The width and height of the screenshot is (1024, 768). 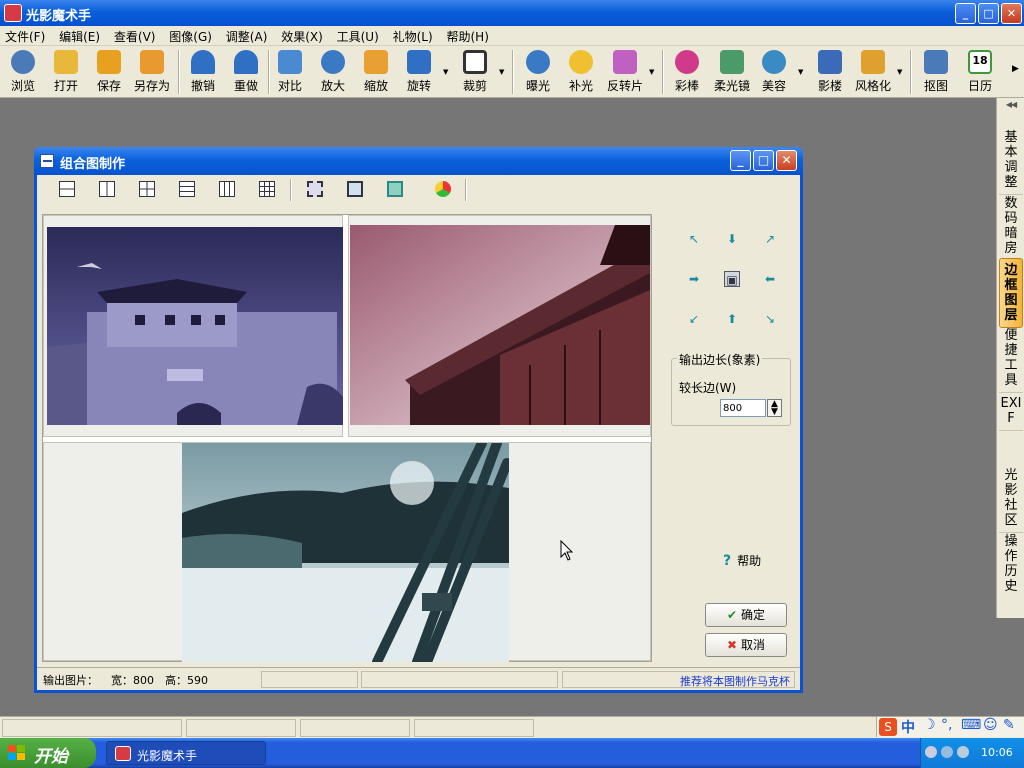 I want to click on align-bottom-left-icon: ↙, so click(x=694, y=319).